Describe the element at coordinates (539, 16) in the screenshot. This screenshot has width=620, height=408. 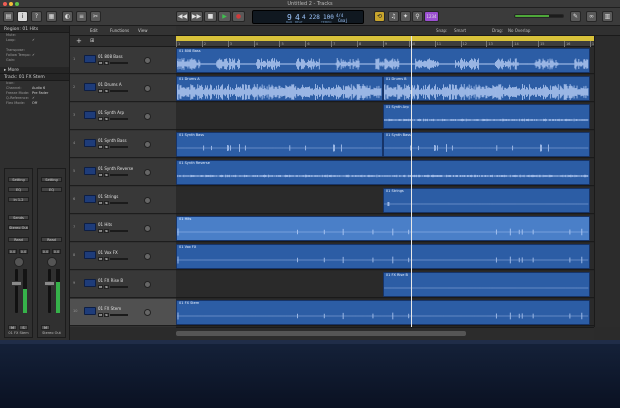
I see `master-volume-slider-track` at that location.